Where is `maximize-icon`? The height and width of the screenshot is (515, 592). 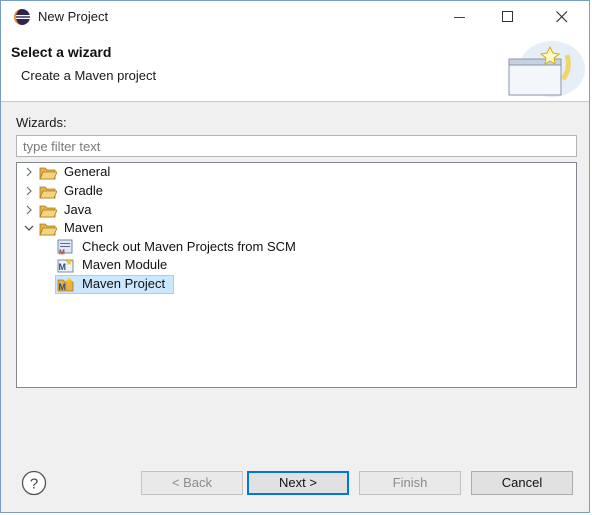
maximize-icon is located at coordinates (507, 16).